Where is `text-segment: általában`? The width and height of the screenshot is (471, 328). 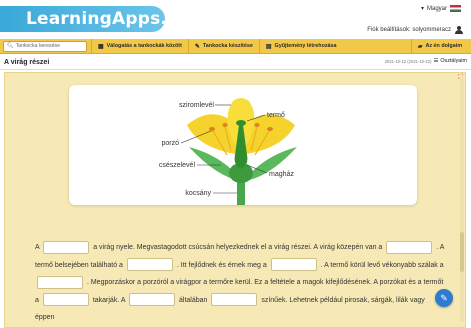 text-segment: általában is located at coordinates (193, 300).